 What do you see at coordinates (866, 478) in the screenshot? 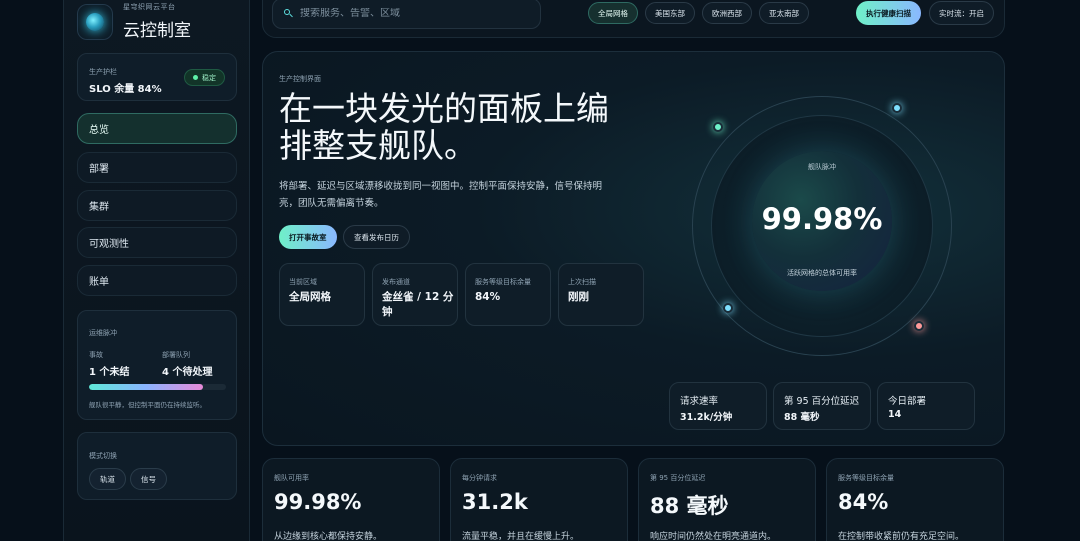
I see `kpi-label: 服务等级目标余量` at bounding box center [866, 478].